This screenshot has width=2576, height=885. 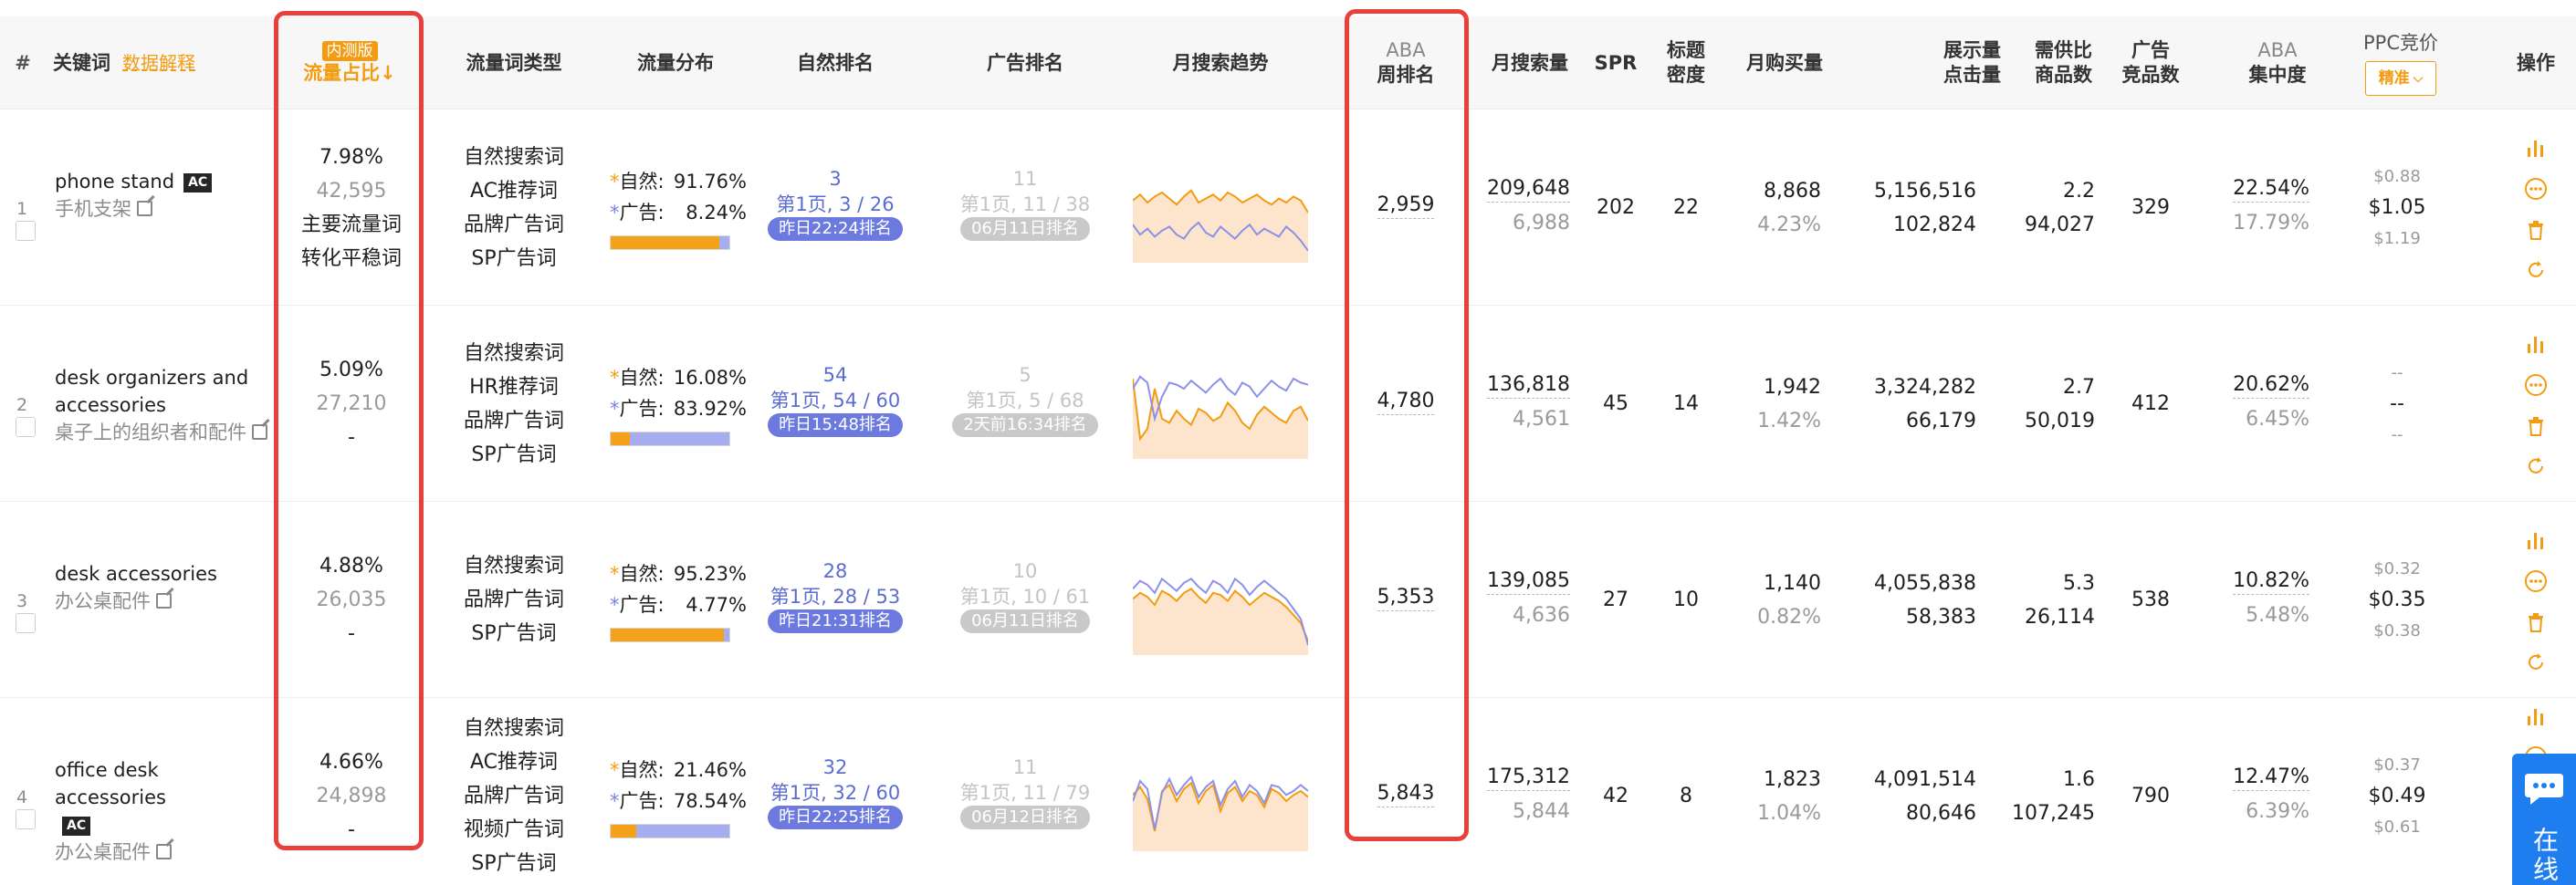 I want to click on keyword-text-cont: accessories, so click(x=111, y=405).